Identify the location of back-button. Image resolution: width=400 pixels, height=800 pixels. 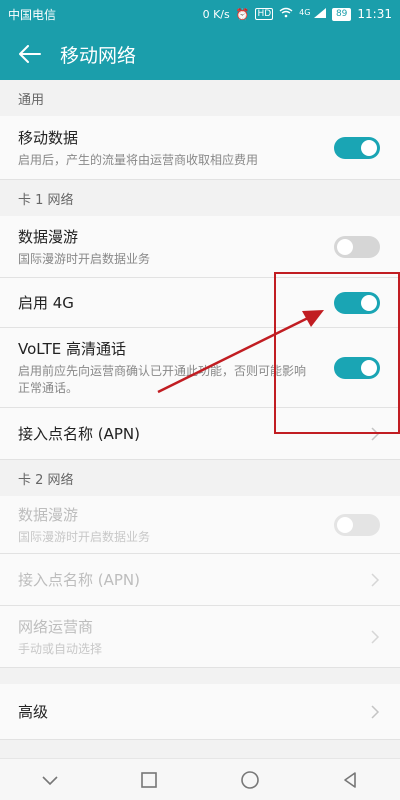
(30, 54).